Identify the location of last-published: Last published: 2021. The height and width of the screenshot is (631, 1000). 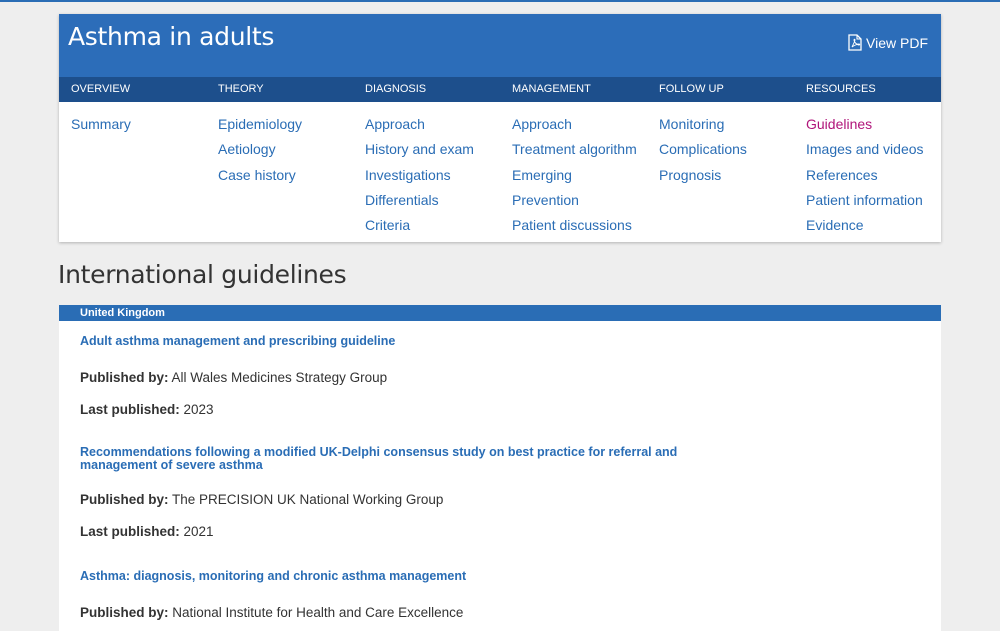
(147, 531).